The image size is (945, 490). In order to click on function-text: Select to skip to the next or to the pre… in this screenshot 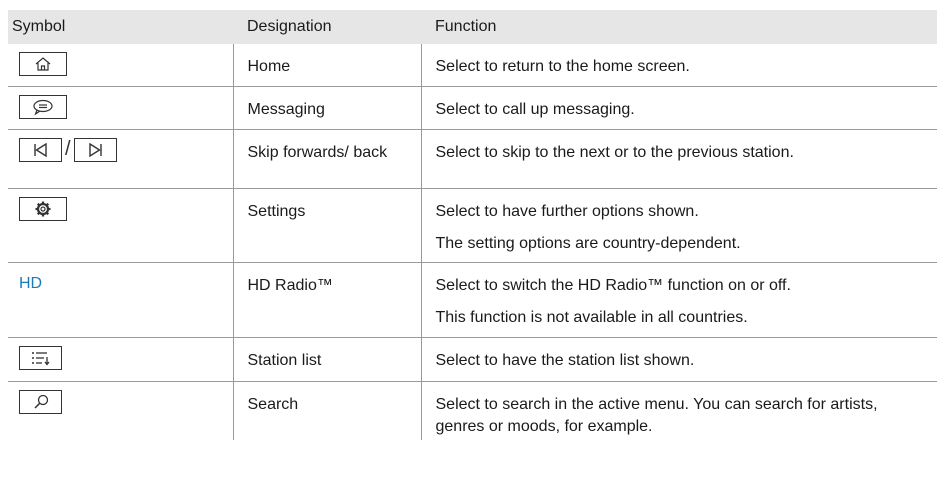, I will do `click(614, 152)`.